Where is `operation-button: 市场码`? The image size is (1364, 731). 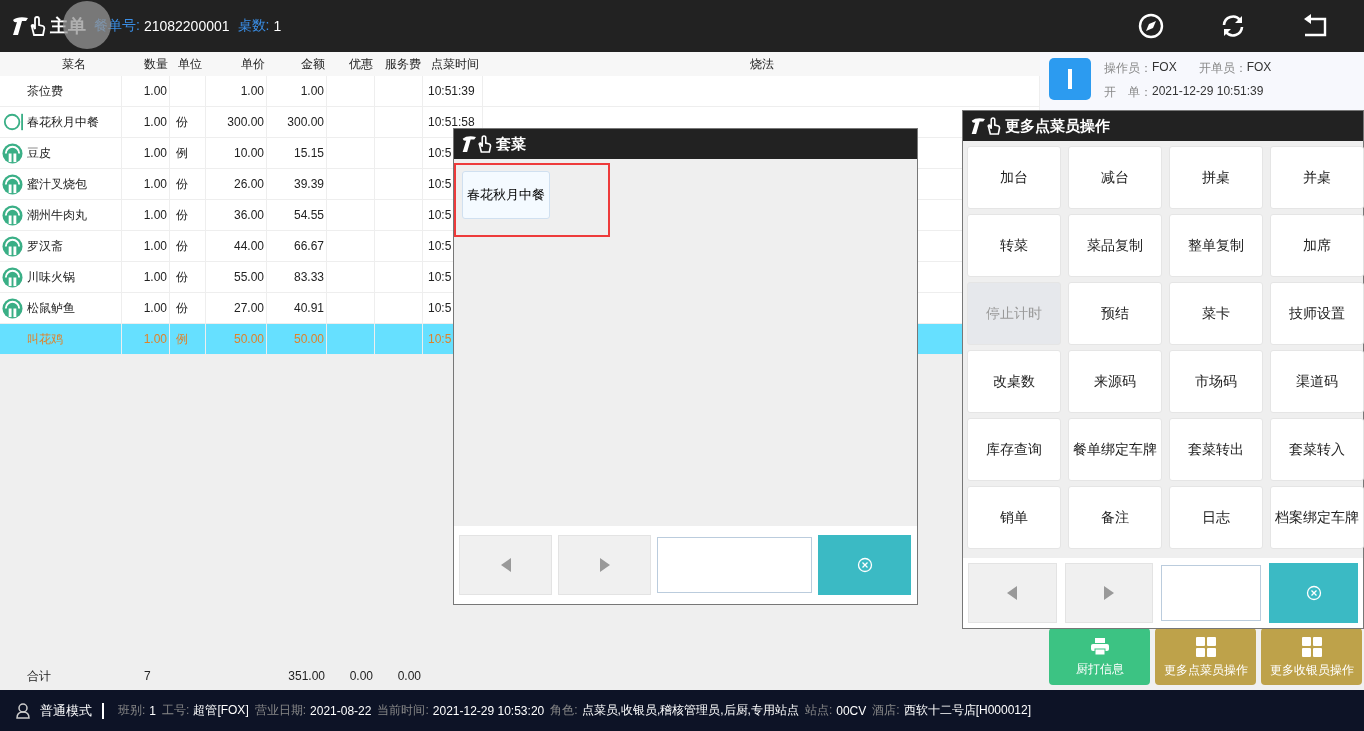
operation-button: 市场码 is located at coordinates (1216, 381).